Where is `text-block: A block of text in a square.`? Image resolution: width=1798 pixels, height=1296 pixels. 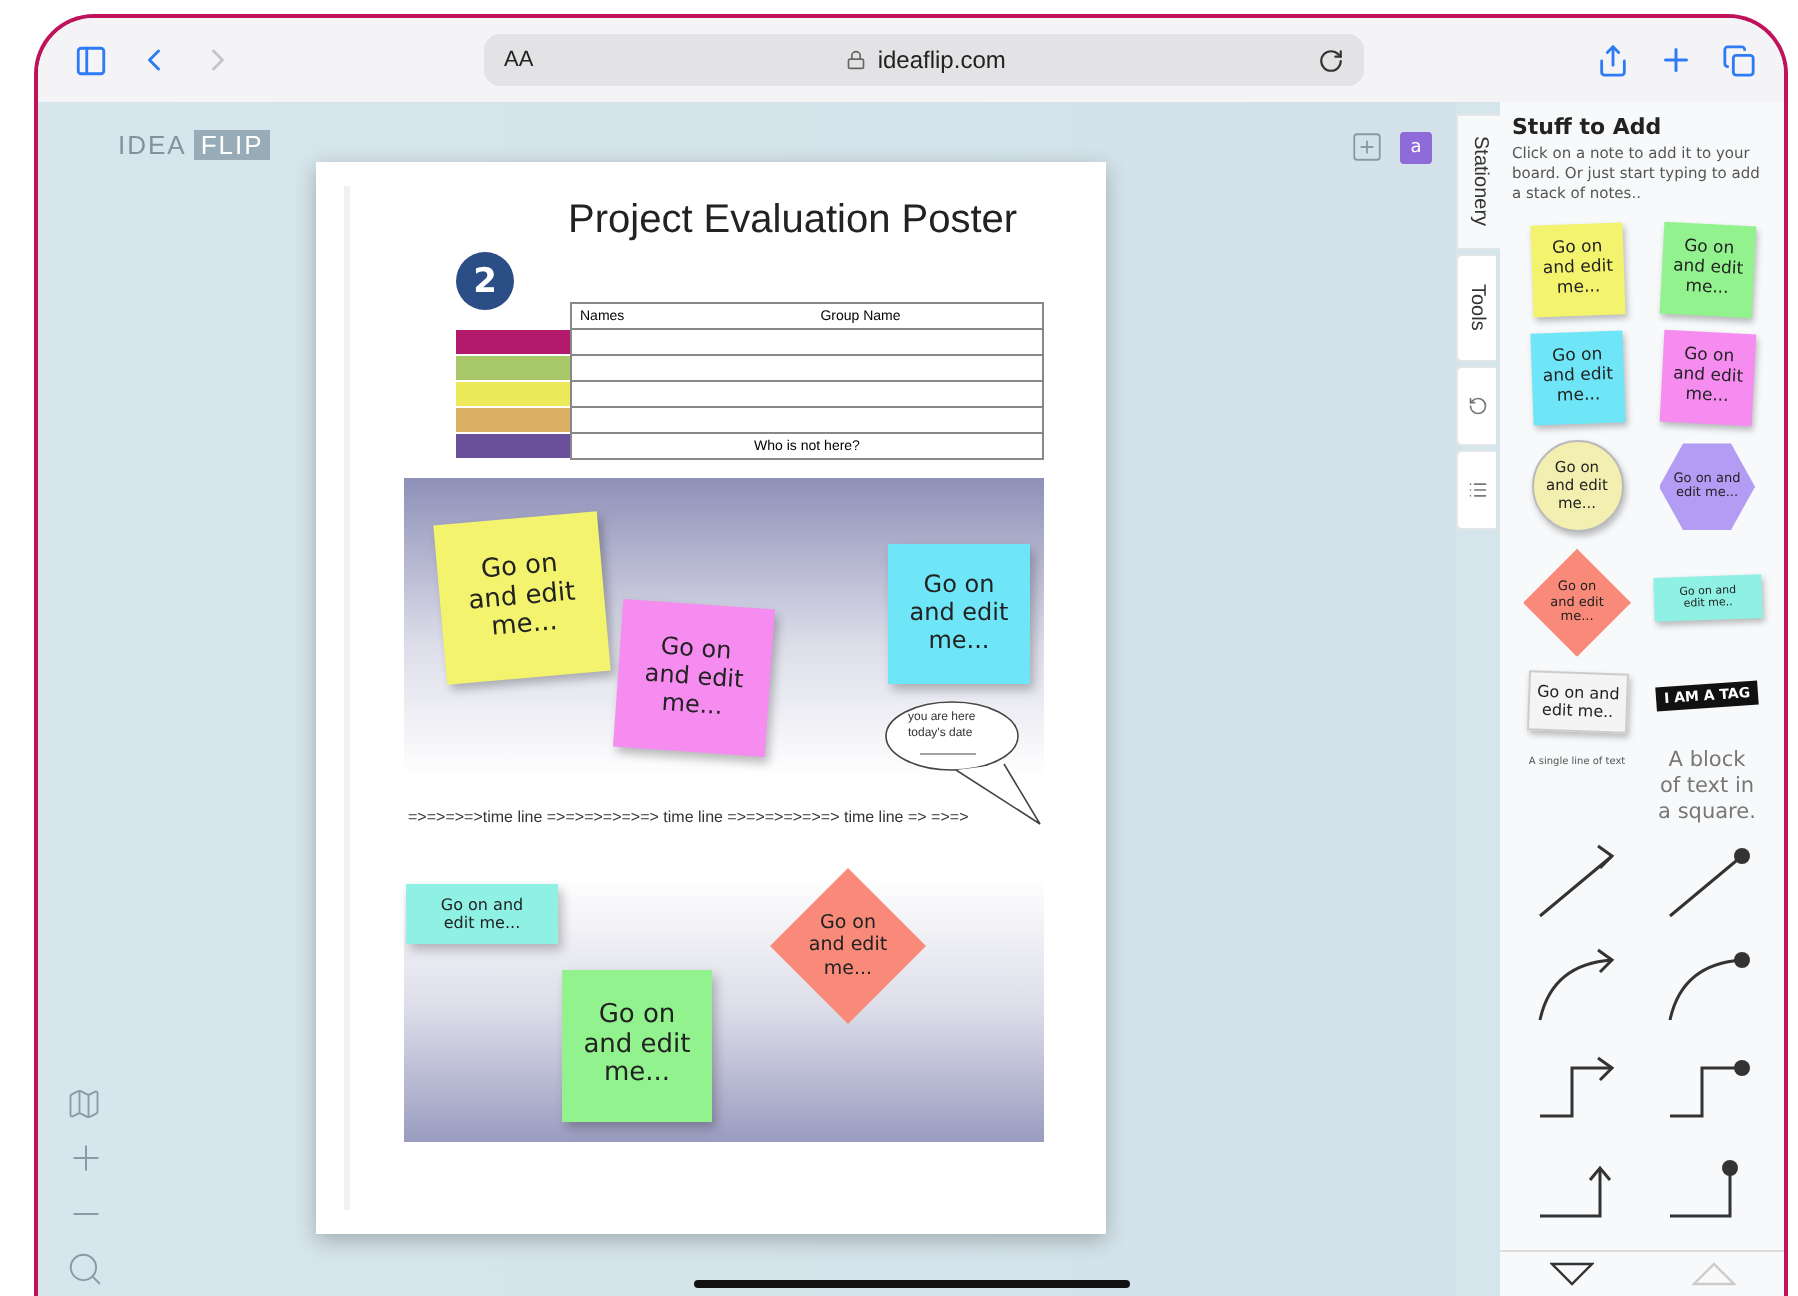 text-block: A block of text in a square. is located at coordinates (1707, 786).